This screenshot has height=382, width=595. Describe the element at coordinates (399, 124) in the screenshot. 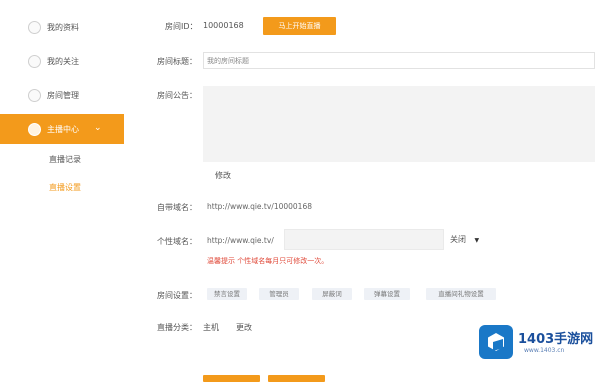

I see `announcement-textarea` at that location.